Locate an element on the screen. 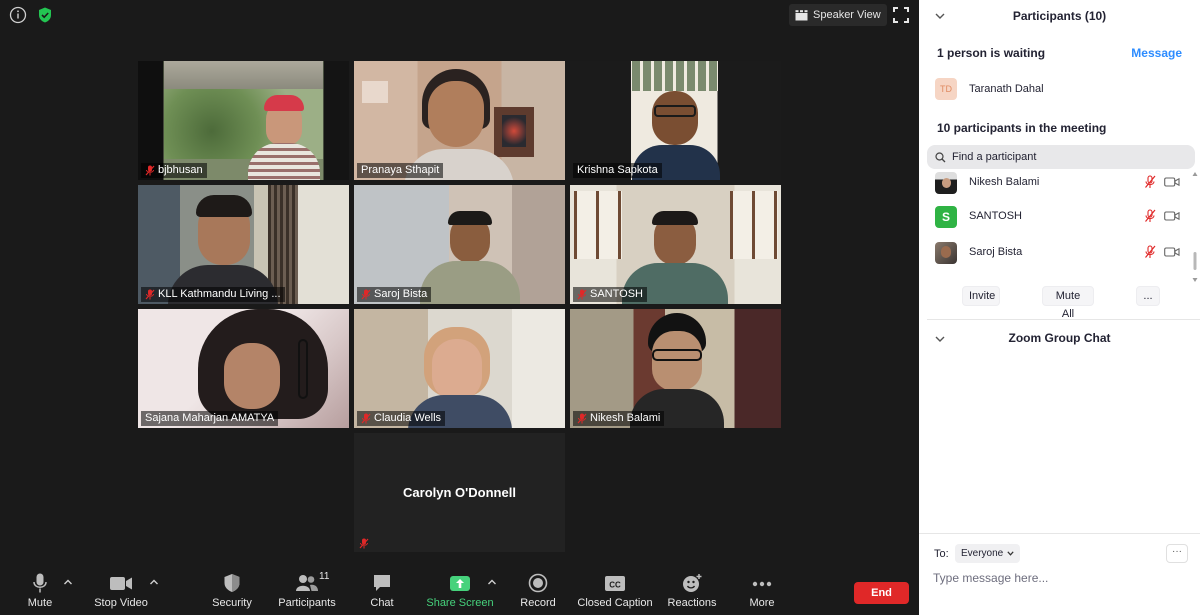  participants-icon is located at coordinates (307, 583).